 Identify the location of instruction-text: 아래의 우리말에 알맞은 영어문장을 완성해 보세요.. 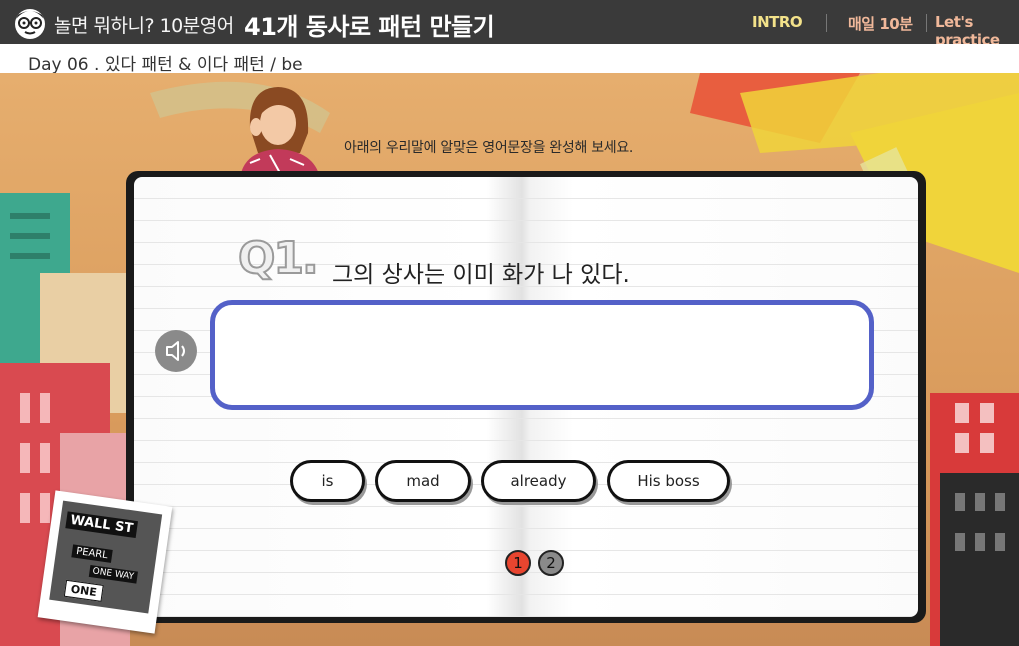
(489, 148).